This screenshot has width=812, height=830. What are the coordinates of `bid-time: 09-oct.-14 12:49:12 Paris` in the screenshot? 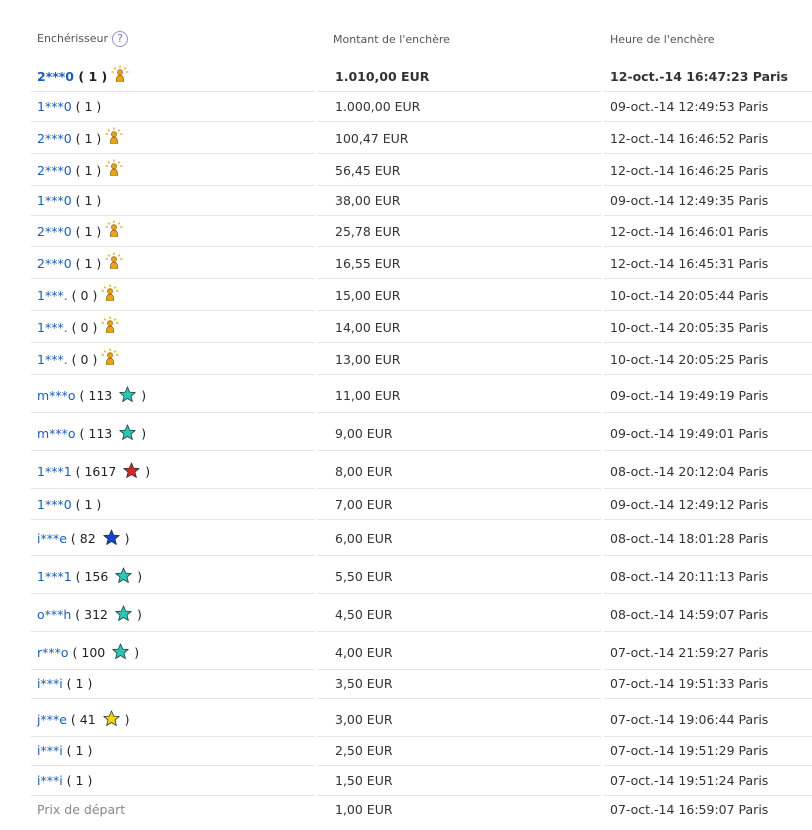 It's located at (689, 504).